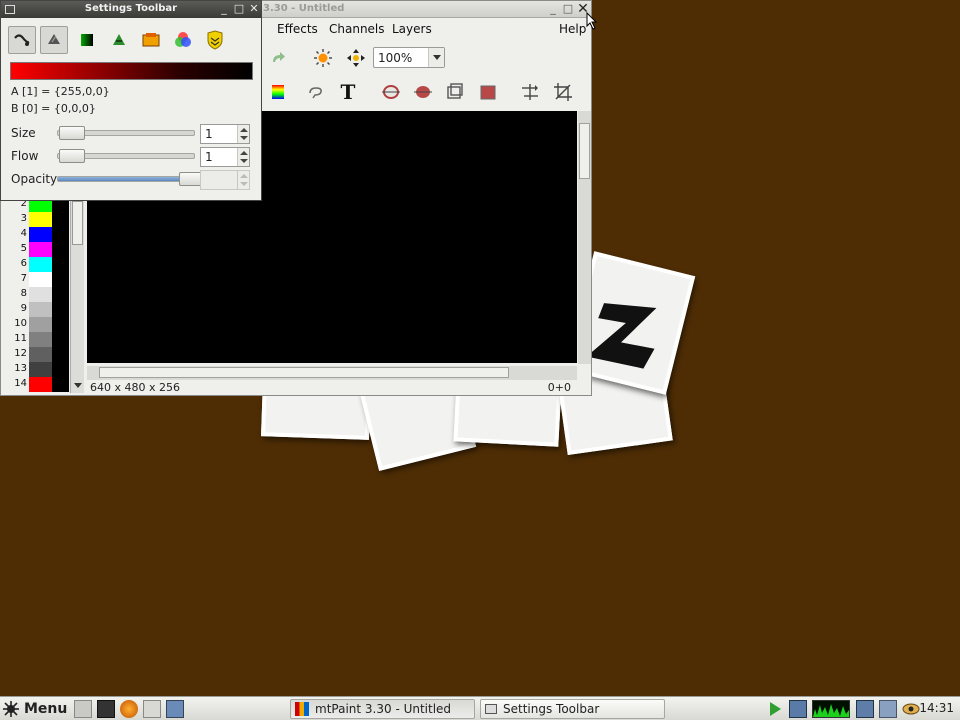 The height and width of the screenshot is (720, 960). I want to click on flow-spinbox: 1, so click(225, 157).